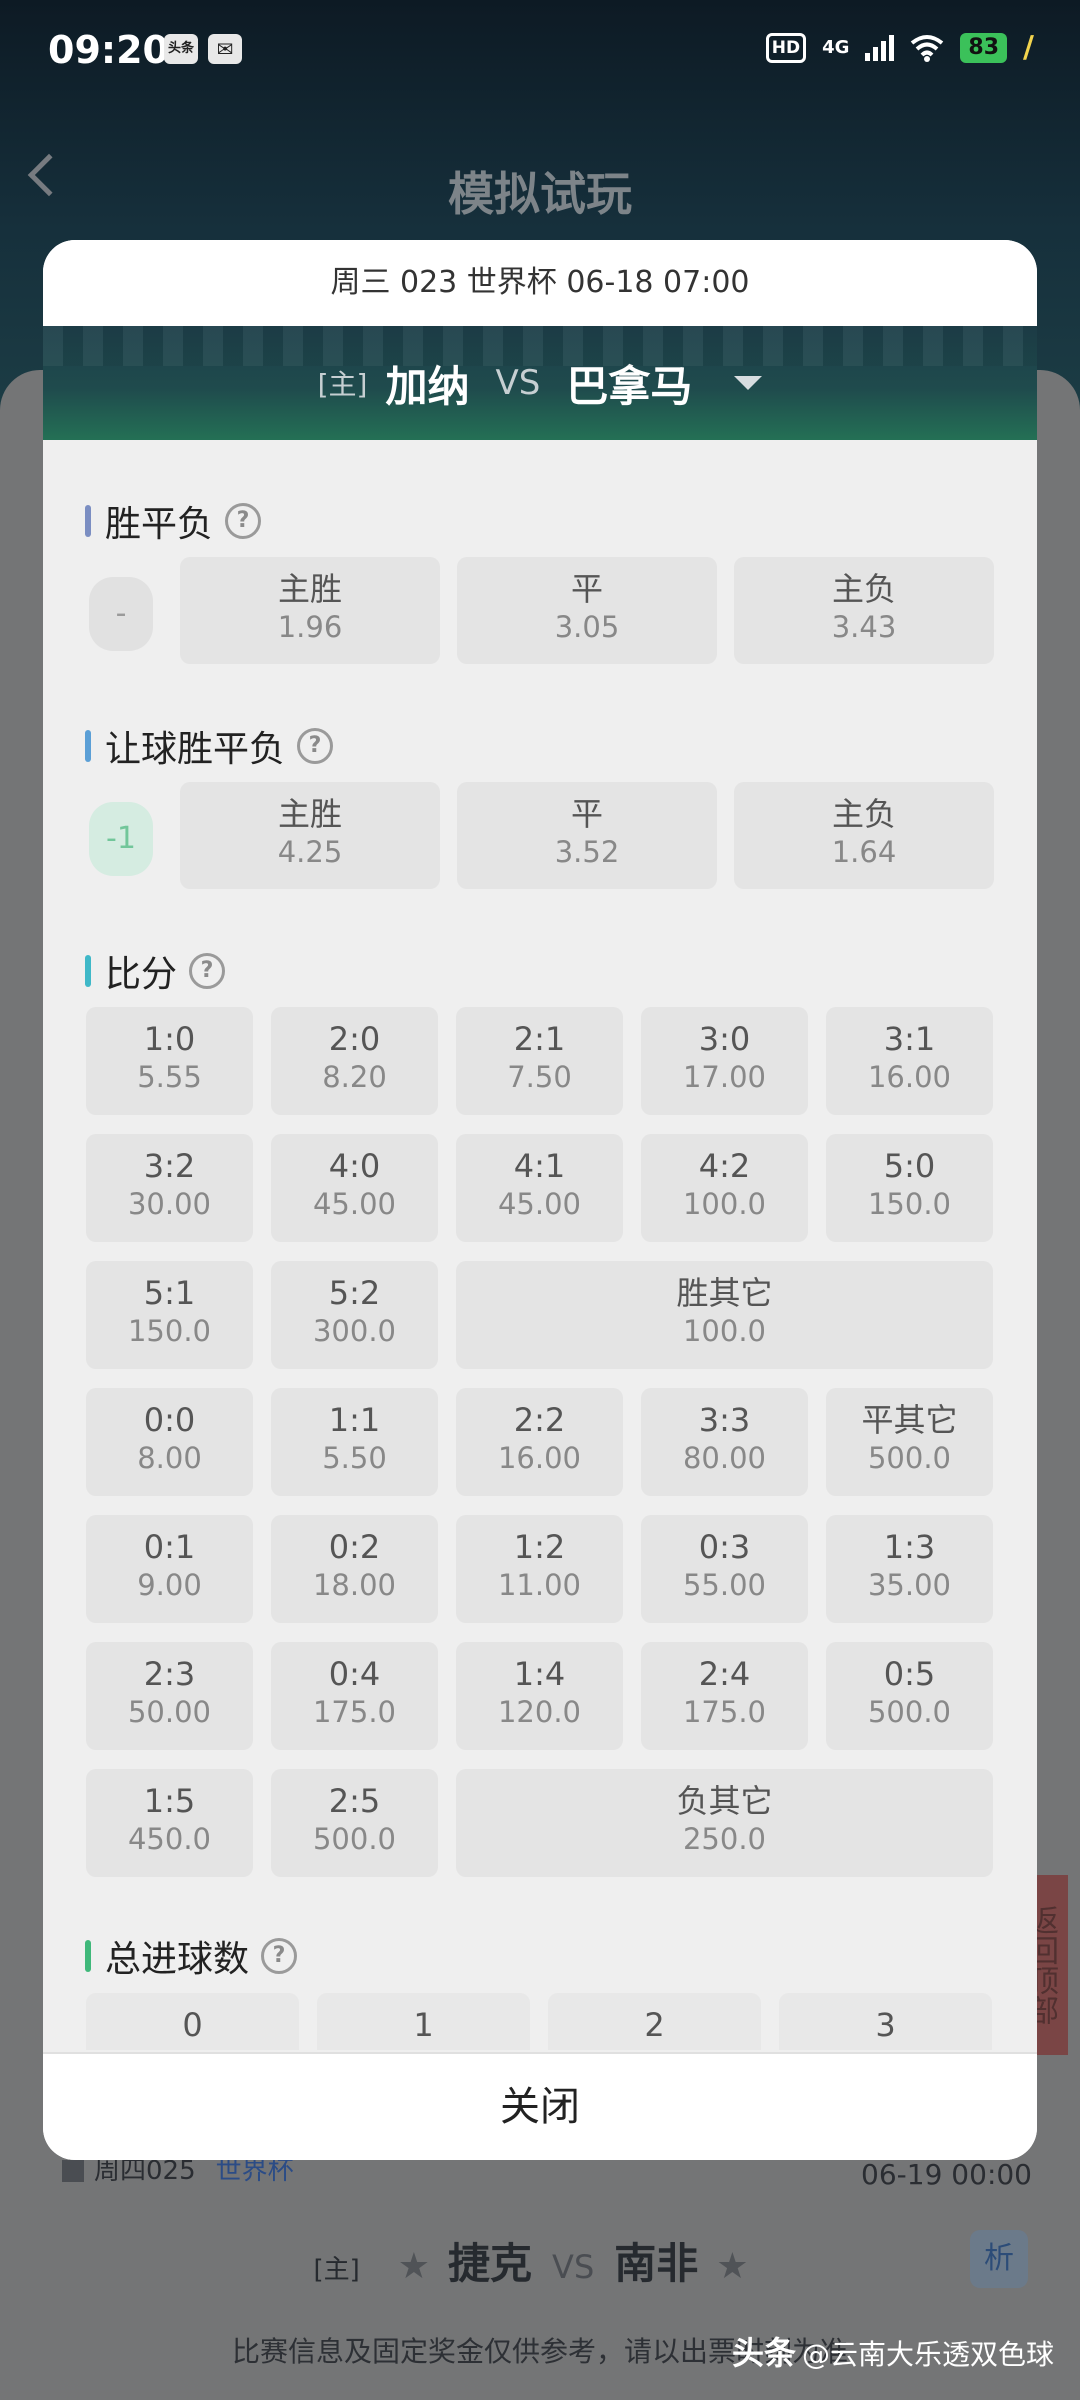  What do you see at coordinates (108, 50) in the screenshot?
I see `status-time: 09:20` at bounding box center [108, 50].